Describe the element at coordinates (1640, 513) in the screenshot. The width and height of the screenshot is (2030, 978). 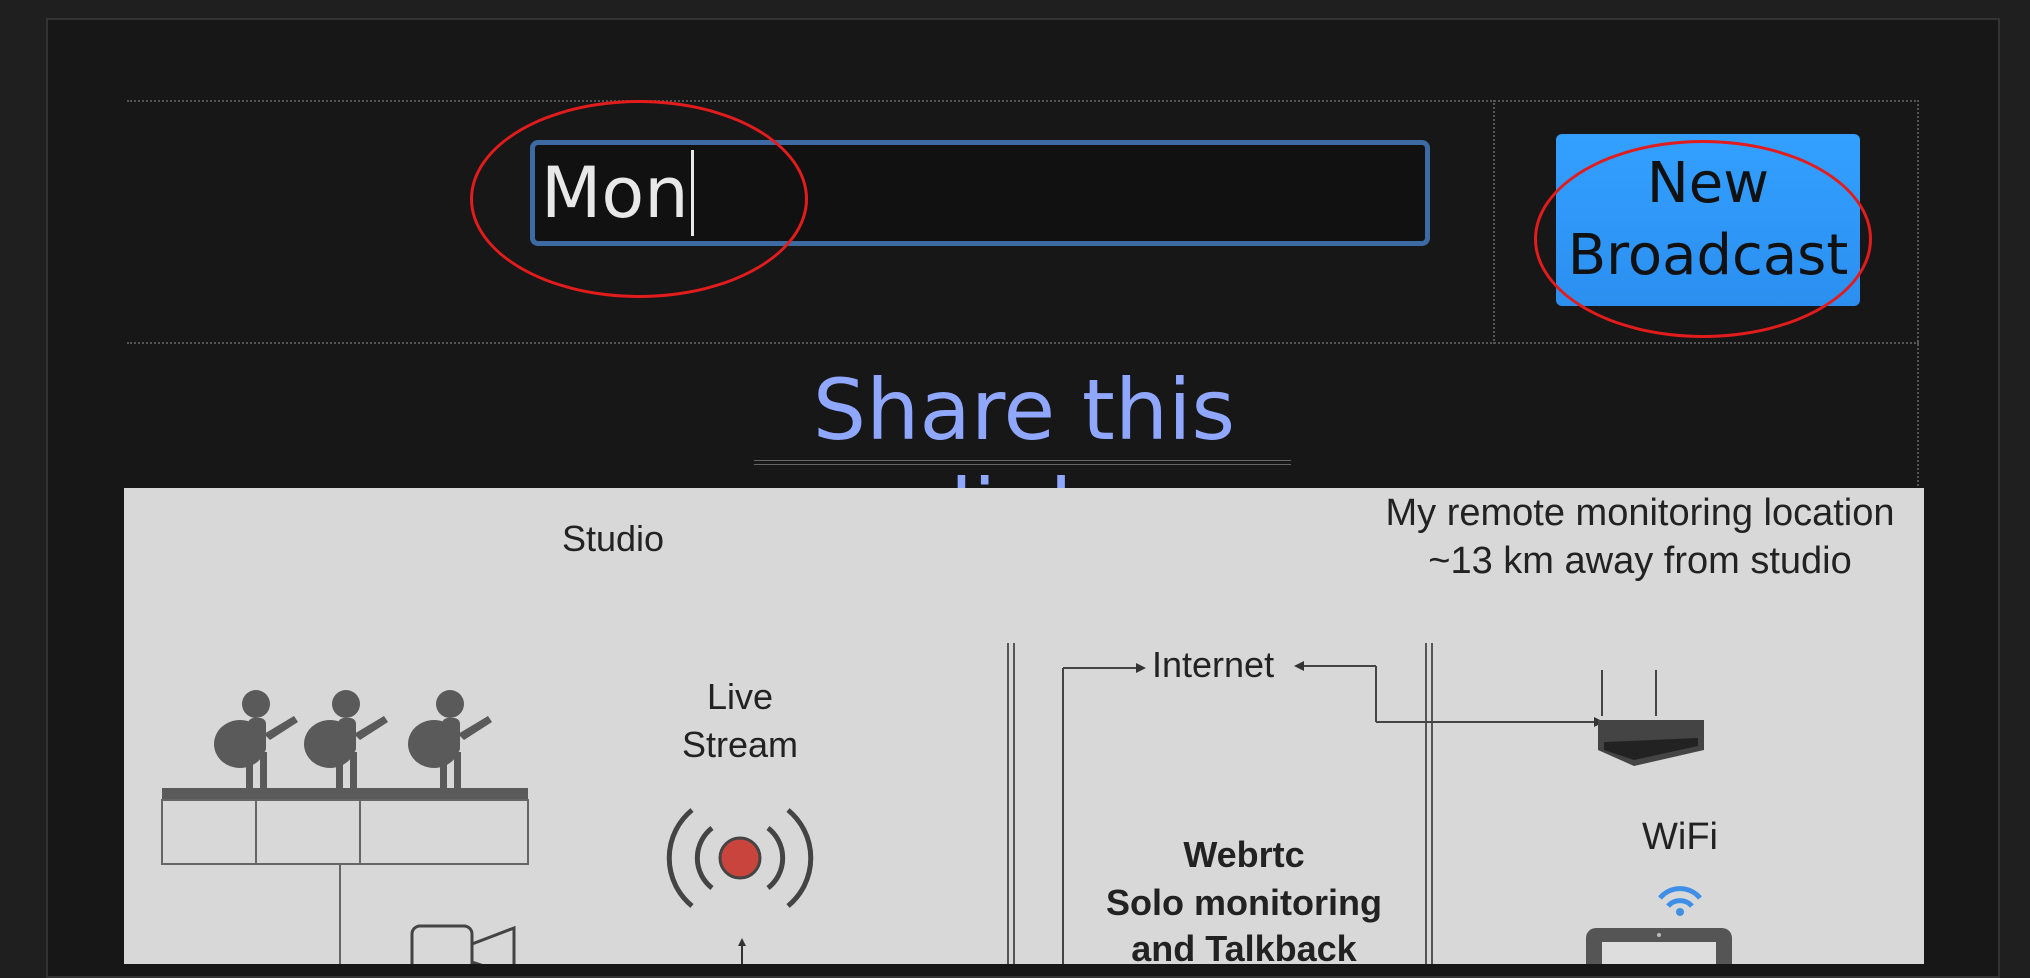
I see `remote-location-label-line1: My remote monitoring location` at that location.